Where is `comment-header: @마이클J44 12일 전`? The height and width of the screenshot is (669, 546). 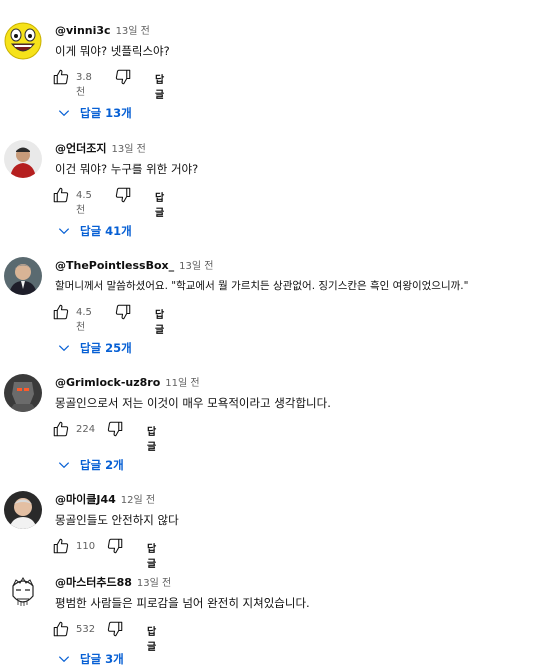
comment-header: @마이클J44 12일 전 is located at coordinates (105, 499).